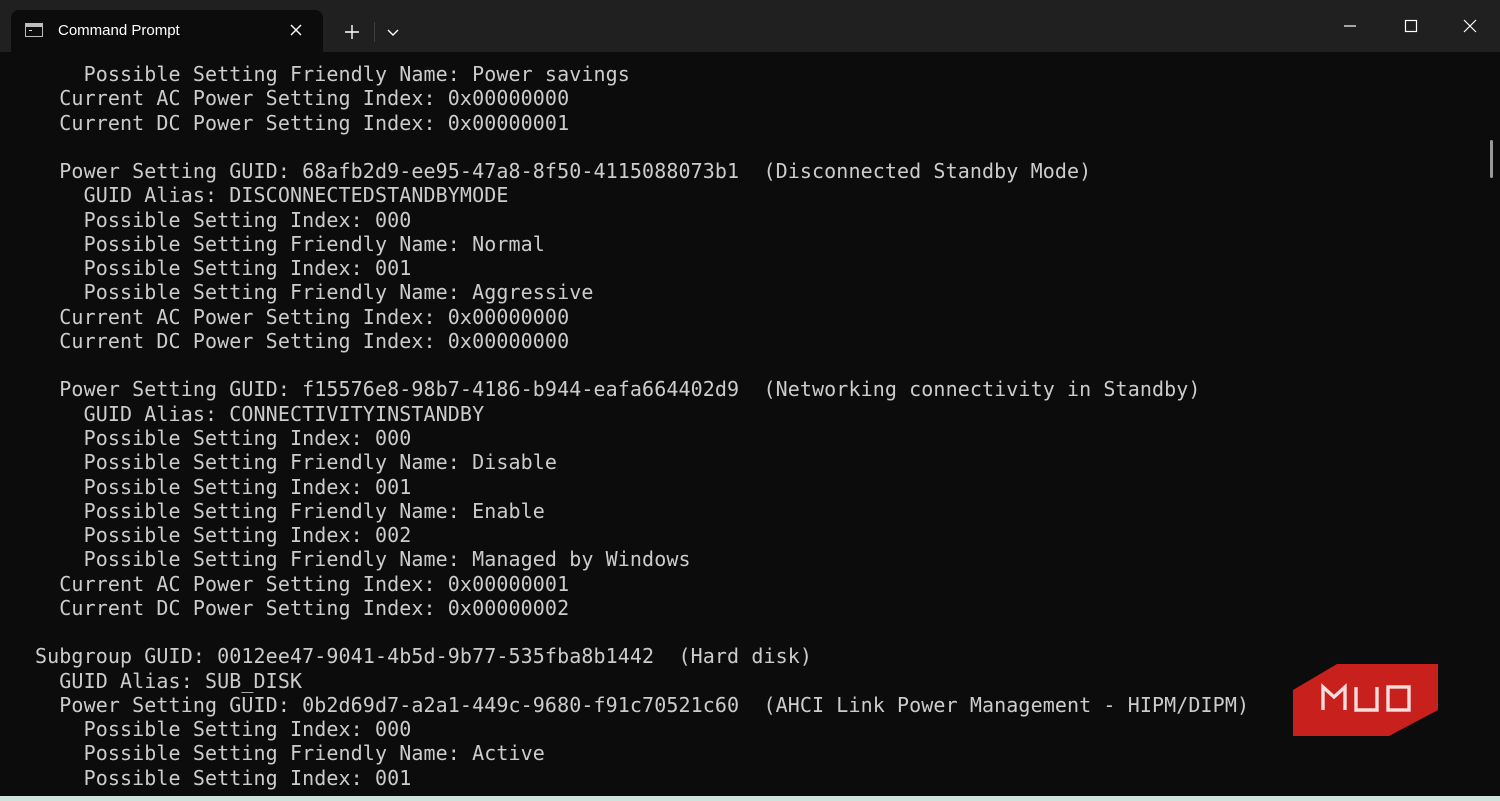  Describe the element at coordinates (260, 413) in the screenshot. I see `terminal-line: GUID Alias: CONNECTIVITYINSTANDBY` at that location.